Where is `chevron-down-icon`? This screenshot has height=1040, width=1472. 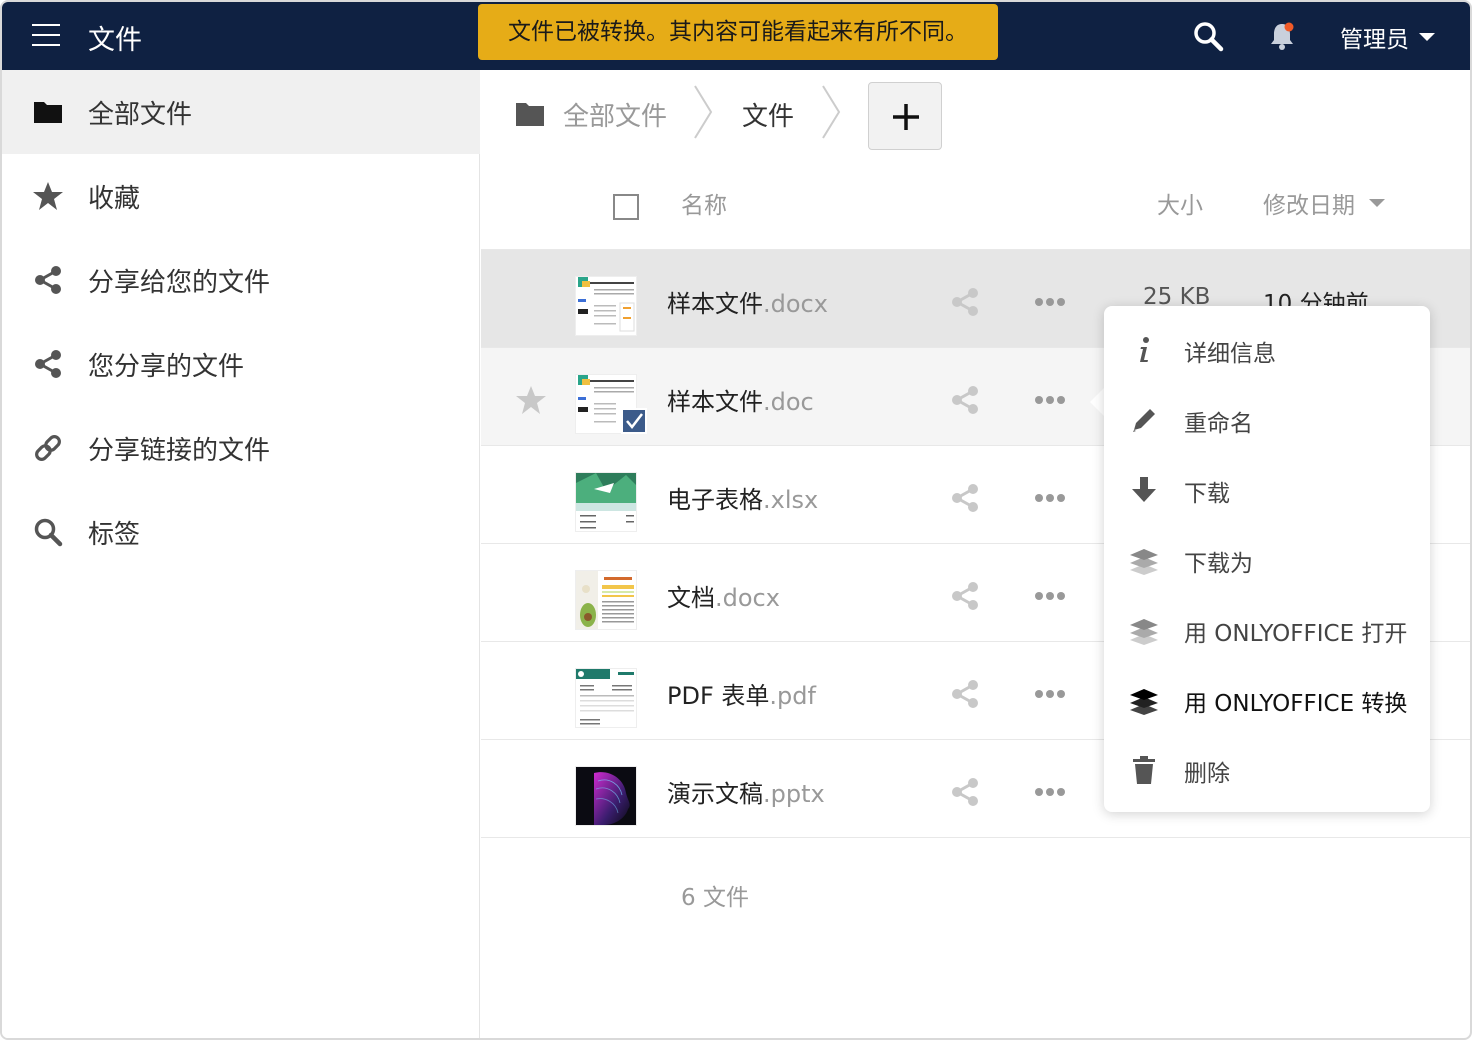
chevron-down-icon is located at coordinates (1427, 37).